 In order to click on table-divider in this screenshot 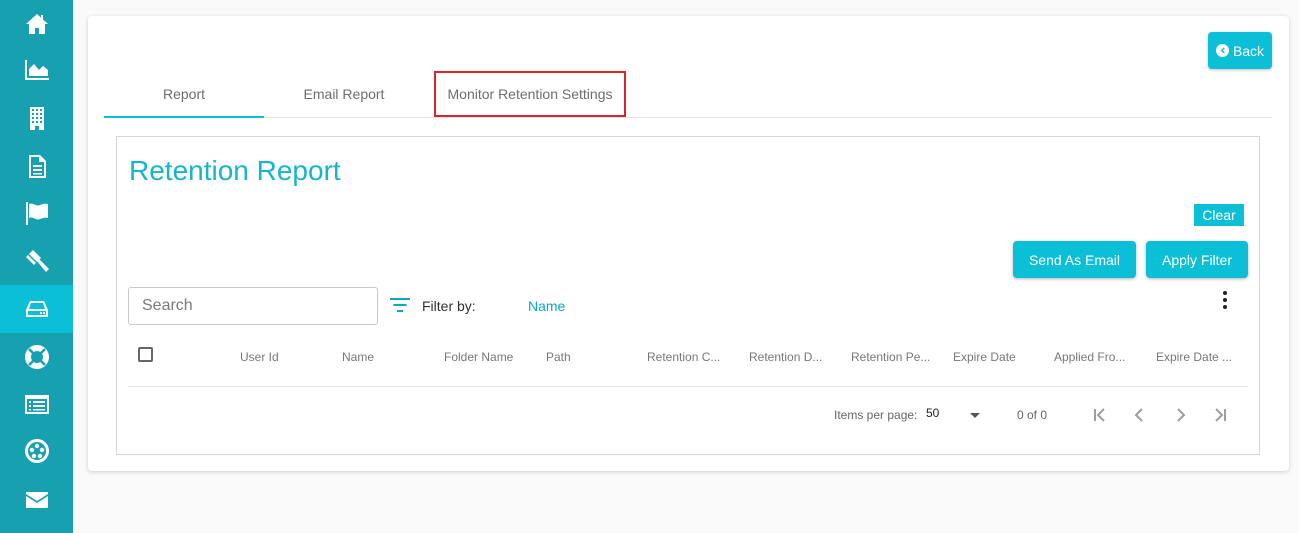, I will do `click(688, 386)`.